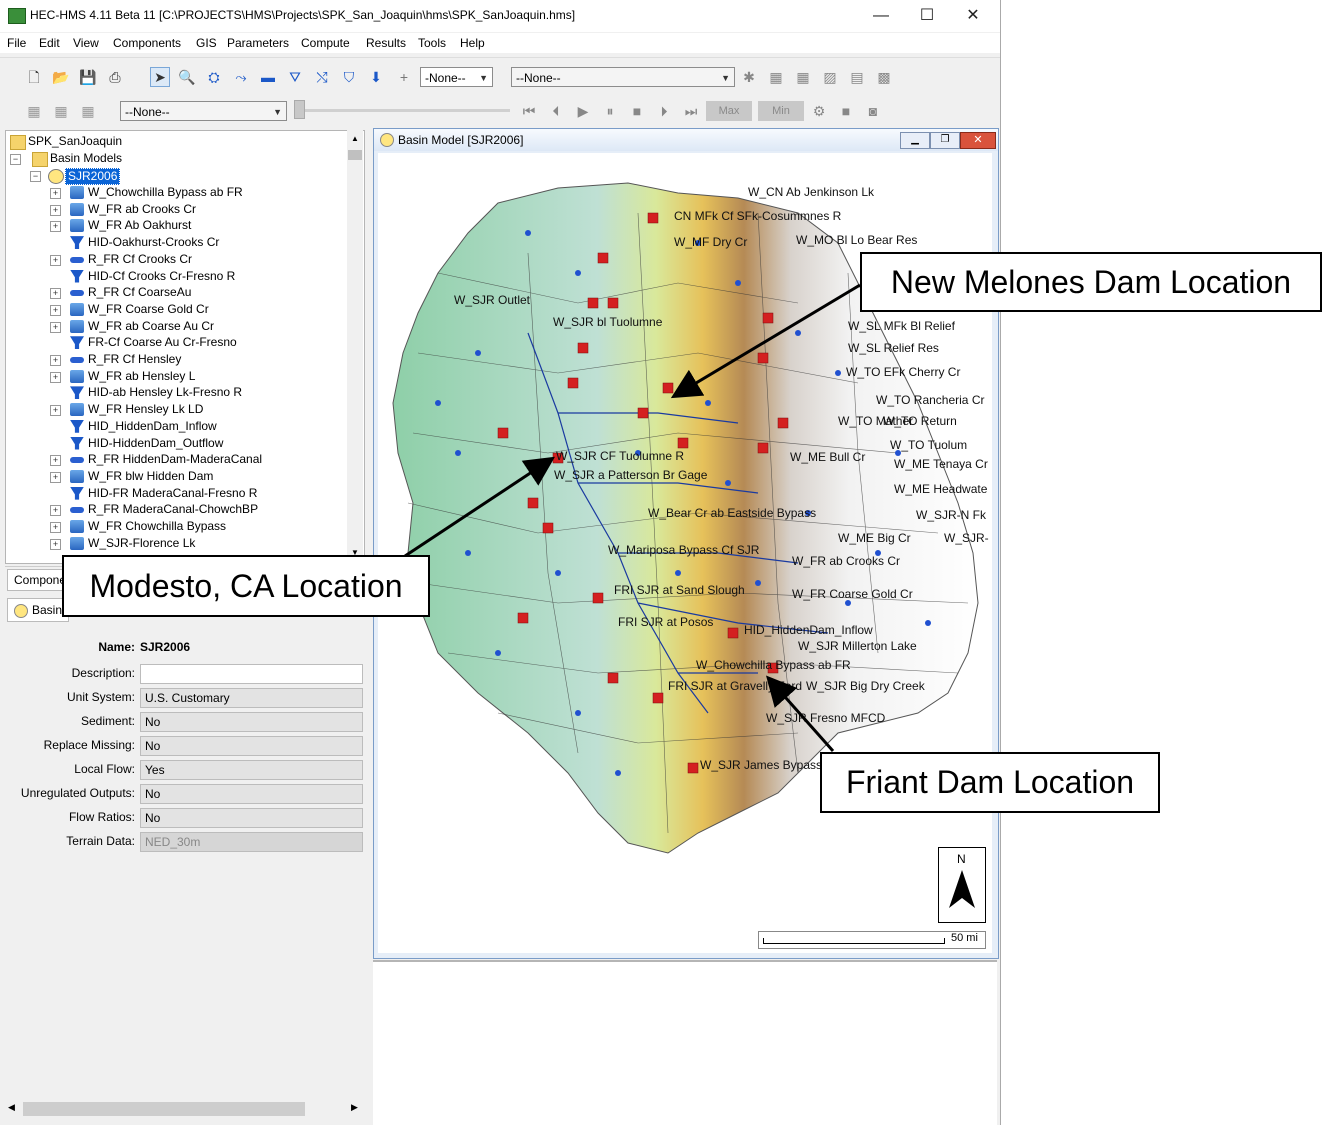 The width and height of the screenshot is (1327, 1127). I want to click on callout-new-melones: New Melones Dam Location, so click(1091, 282).